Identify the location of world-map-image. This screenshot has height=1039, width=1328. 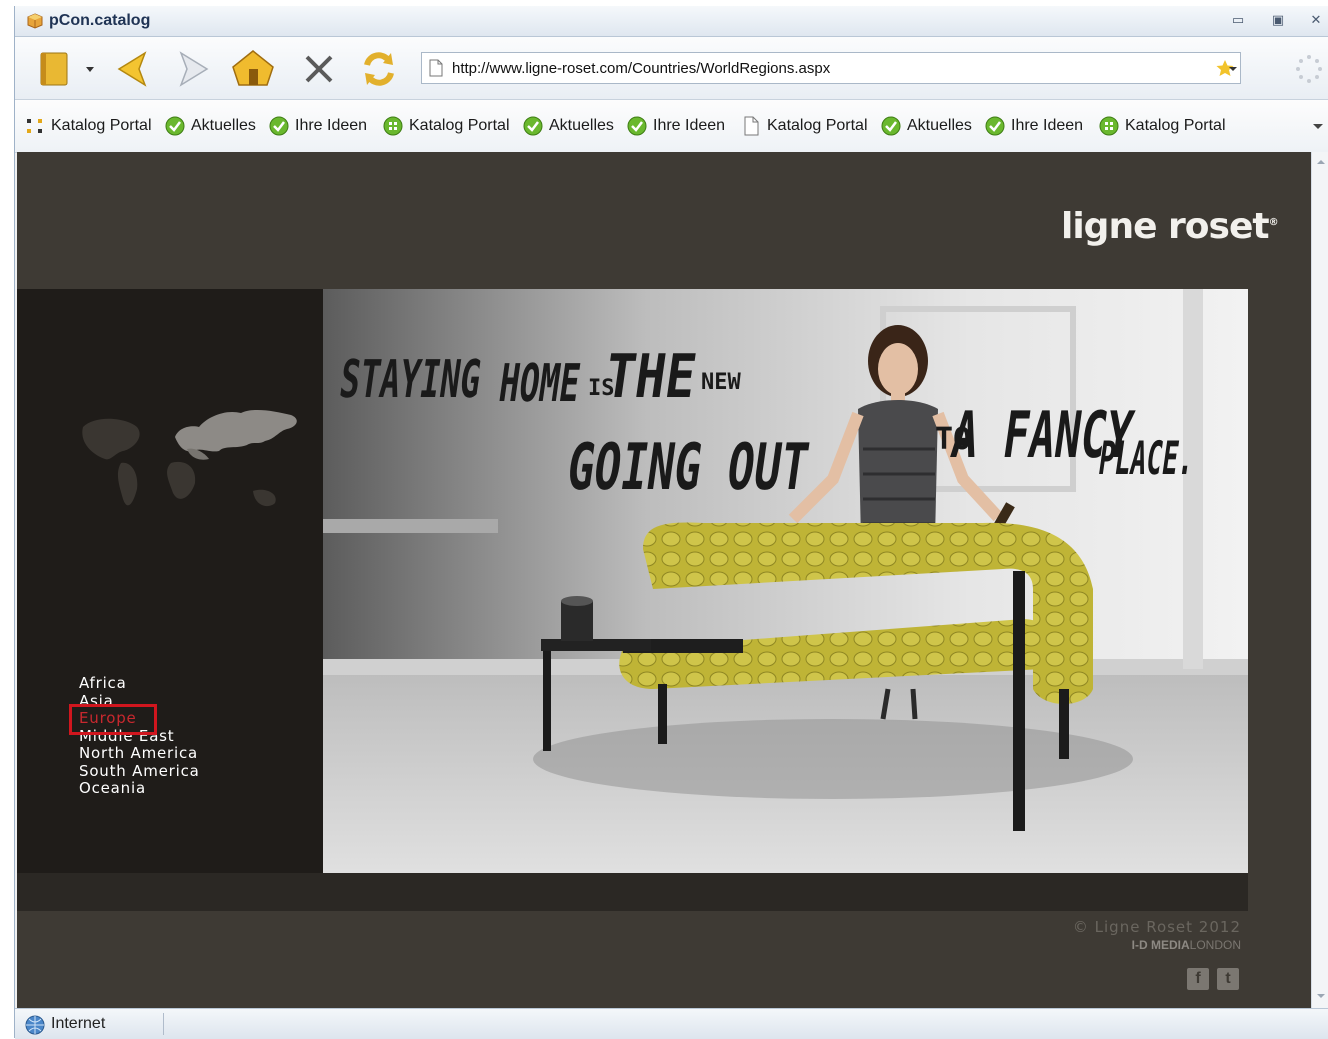
(190, 461).